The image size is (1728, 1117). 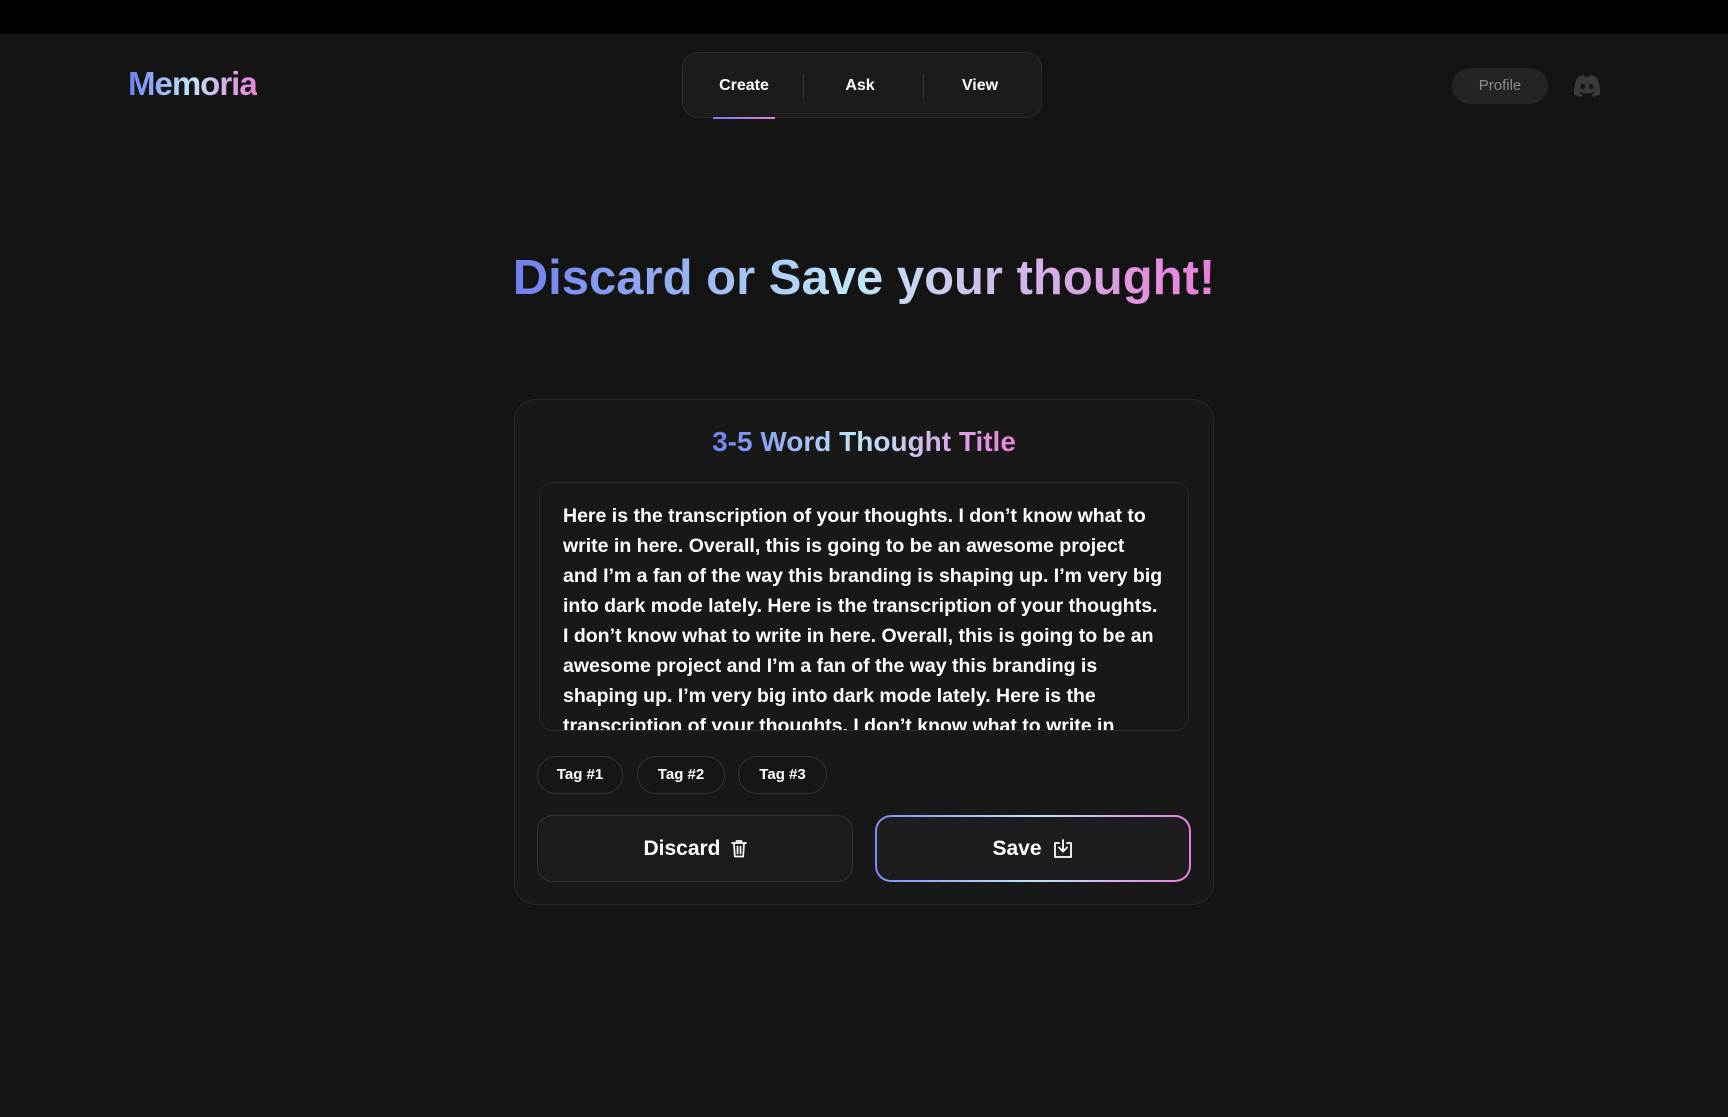 I want to click on save-icon, so click(x=1063, y=848).